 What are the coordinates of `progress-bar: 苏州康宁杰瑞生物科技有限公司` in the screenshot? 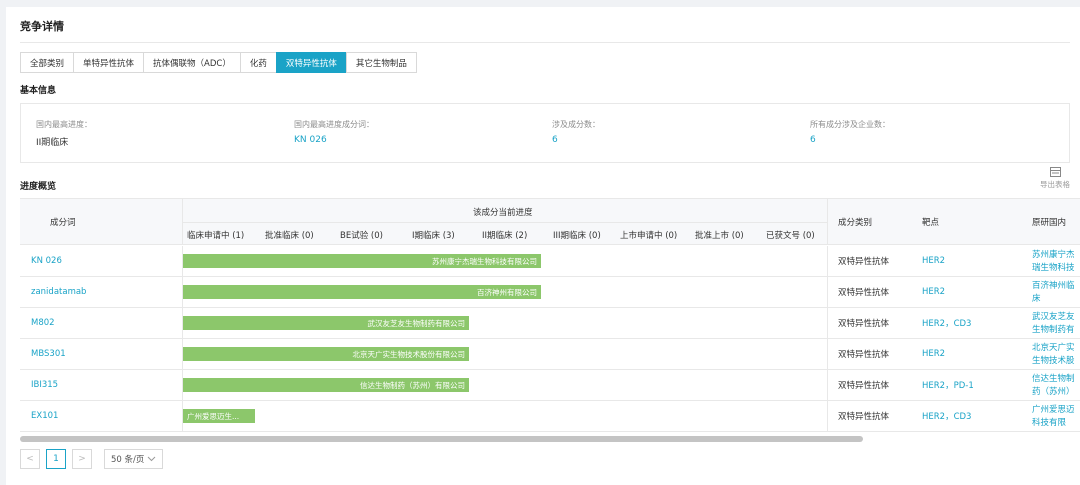 It's located at (362, 261).